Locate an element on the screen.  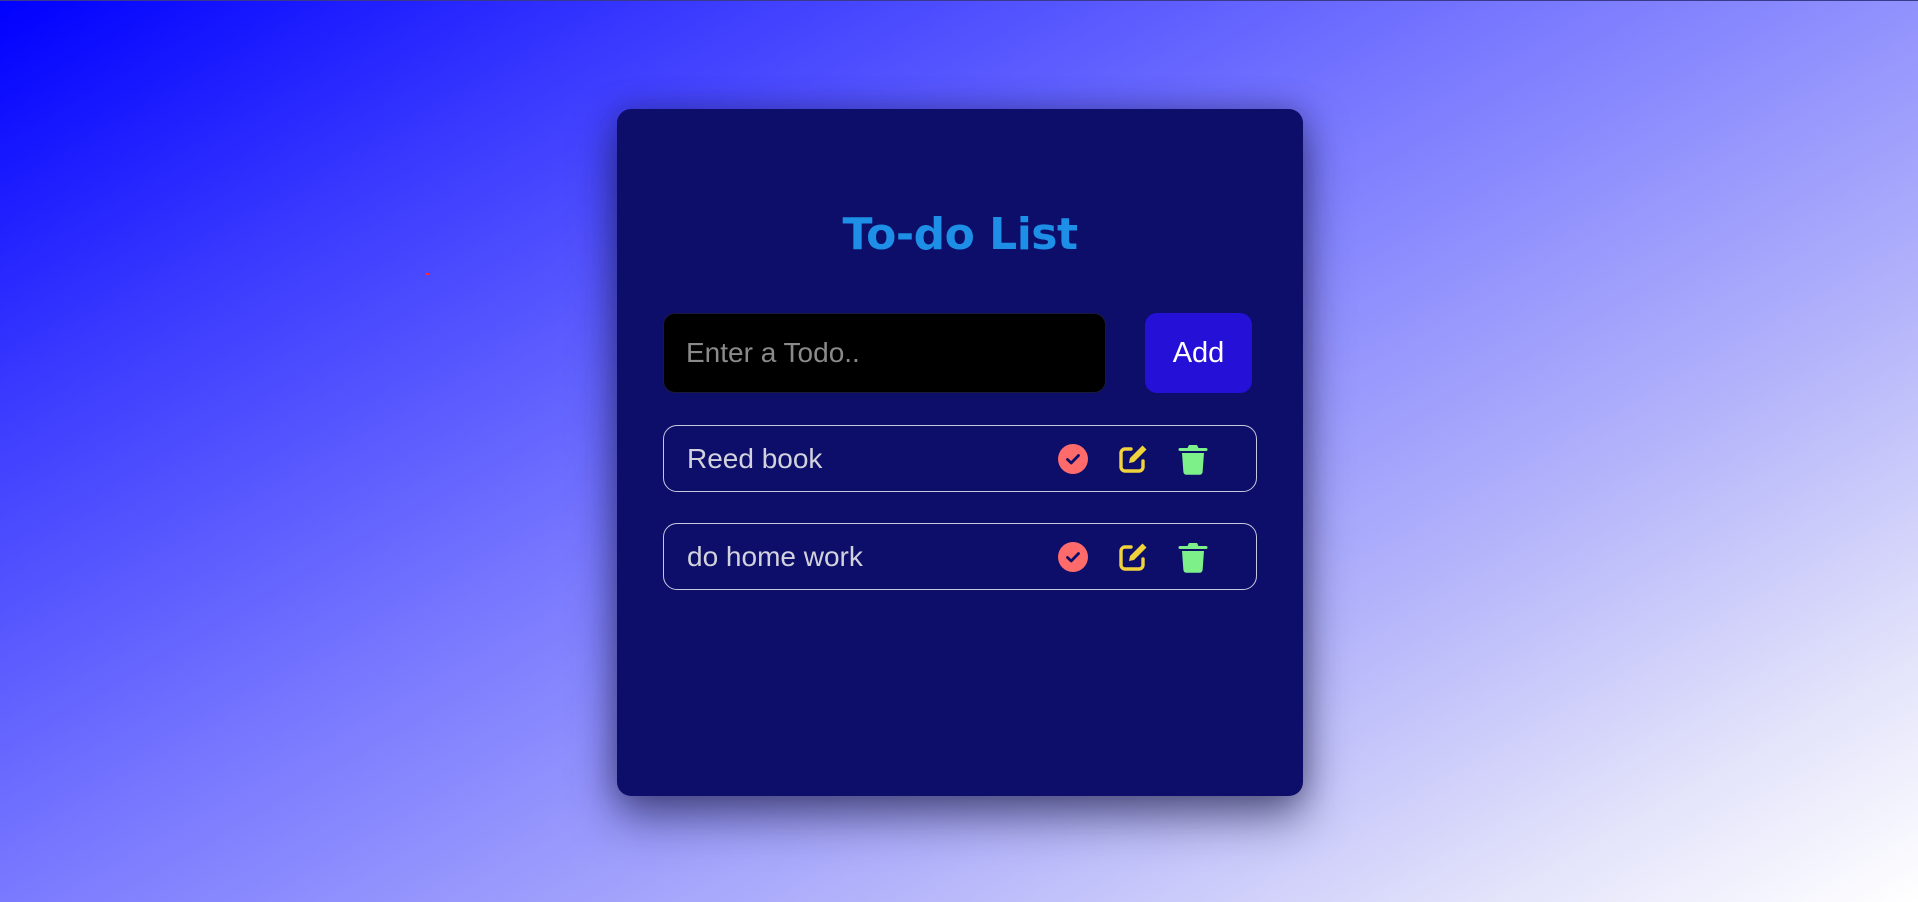
todo-input is located at coordinates (884, 353).